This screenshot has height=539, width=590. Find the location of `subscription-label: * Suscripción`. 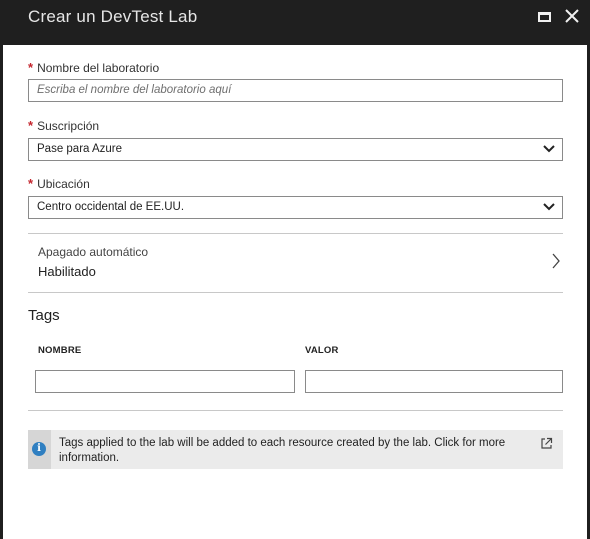

subscription-label: * Suscripción is located at coordinates (63, 125).